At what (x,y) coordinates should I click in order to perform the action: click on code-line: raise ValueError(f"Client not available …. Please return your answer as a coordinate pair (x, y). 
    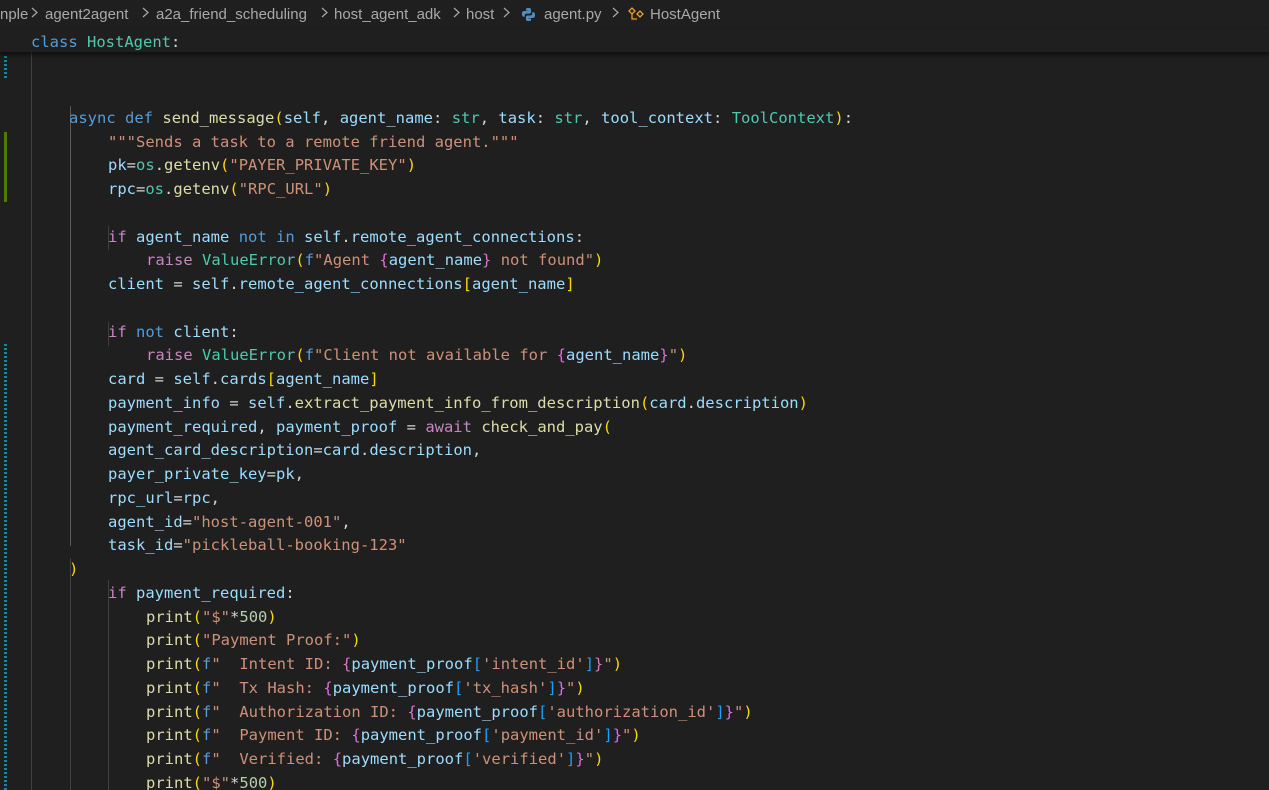
    Looking at the image, I should click on (416, 355).